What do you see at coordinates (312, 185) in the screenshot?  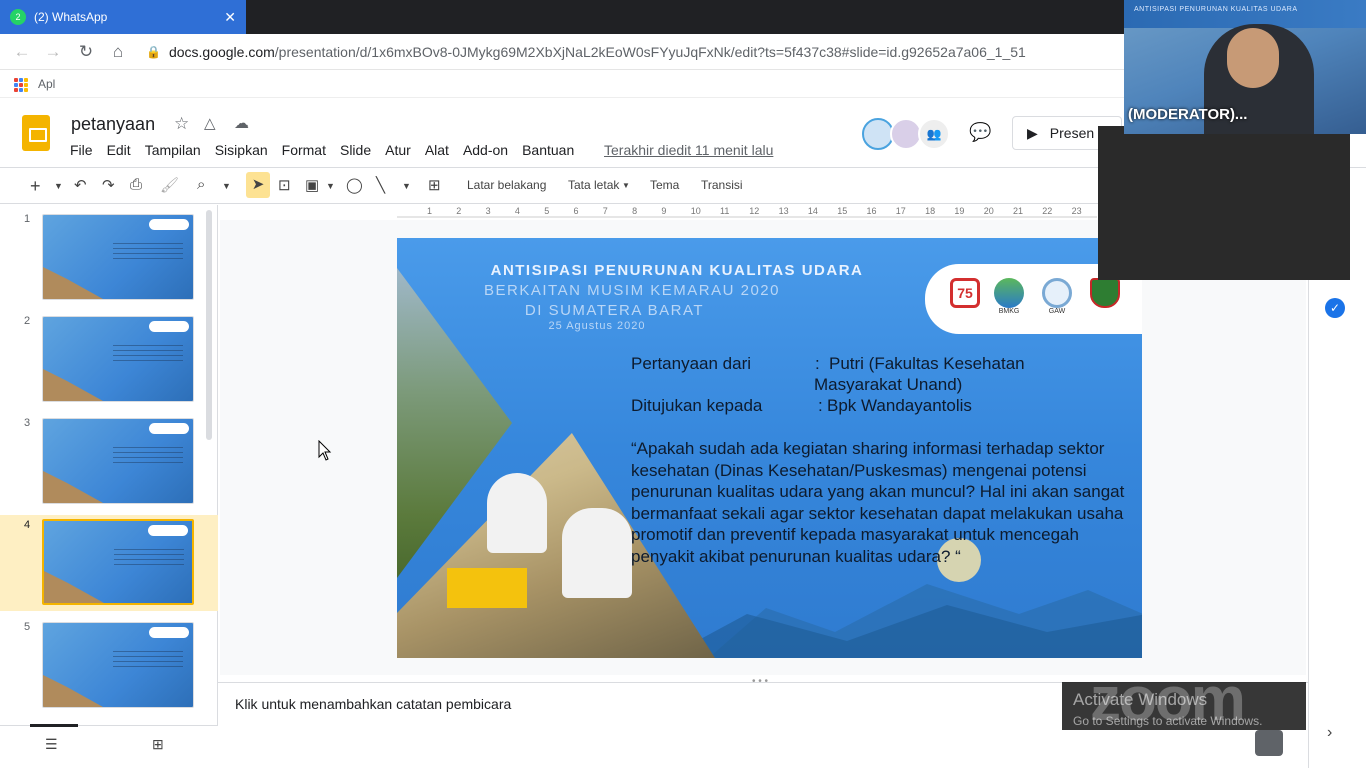 I see `image-icon: ▣` at bounding box center [312, 185].